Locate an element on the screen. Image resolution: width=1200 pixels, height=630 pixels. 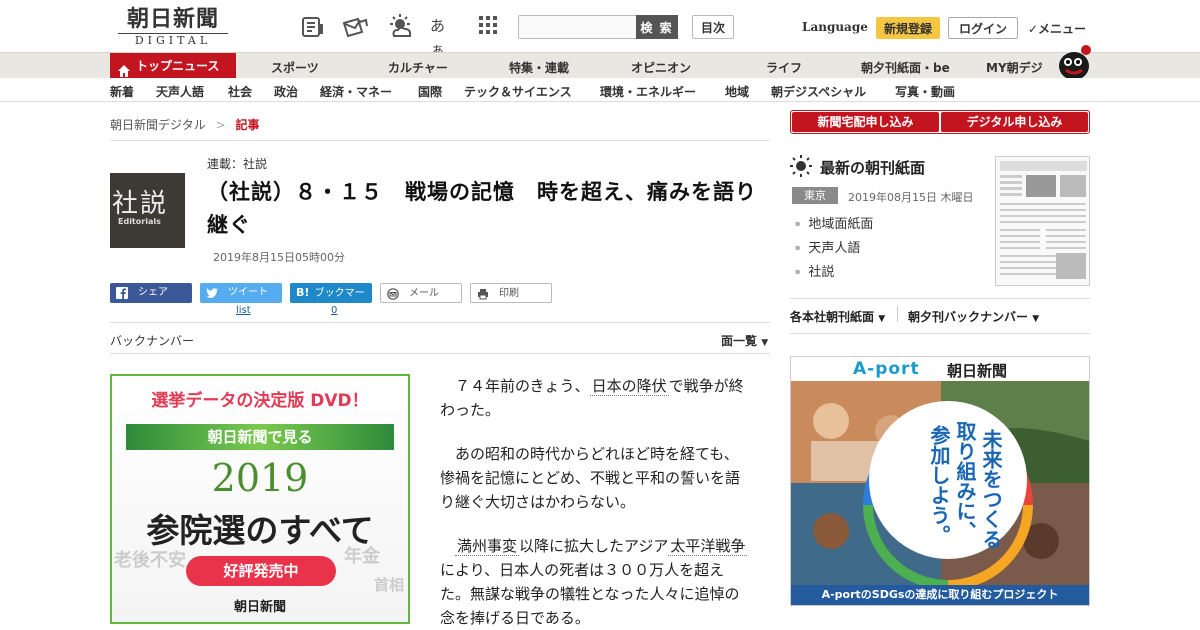
subnav-item-society: 社会 is located at coordinates (240, 91).